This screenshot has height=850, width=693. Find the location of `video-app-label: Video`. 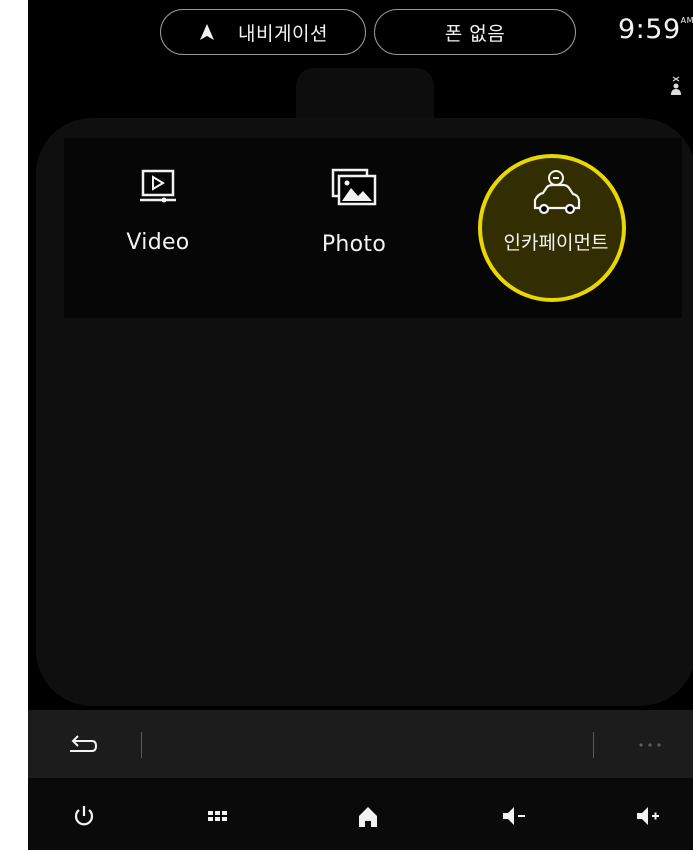

video-app-label: Video is located at coordinates (158, 242).